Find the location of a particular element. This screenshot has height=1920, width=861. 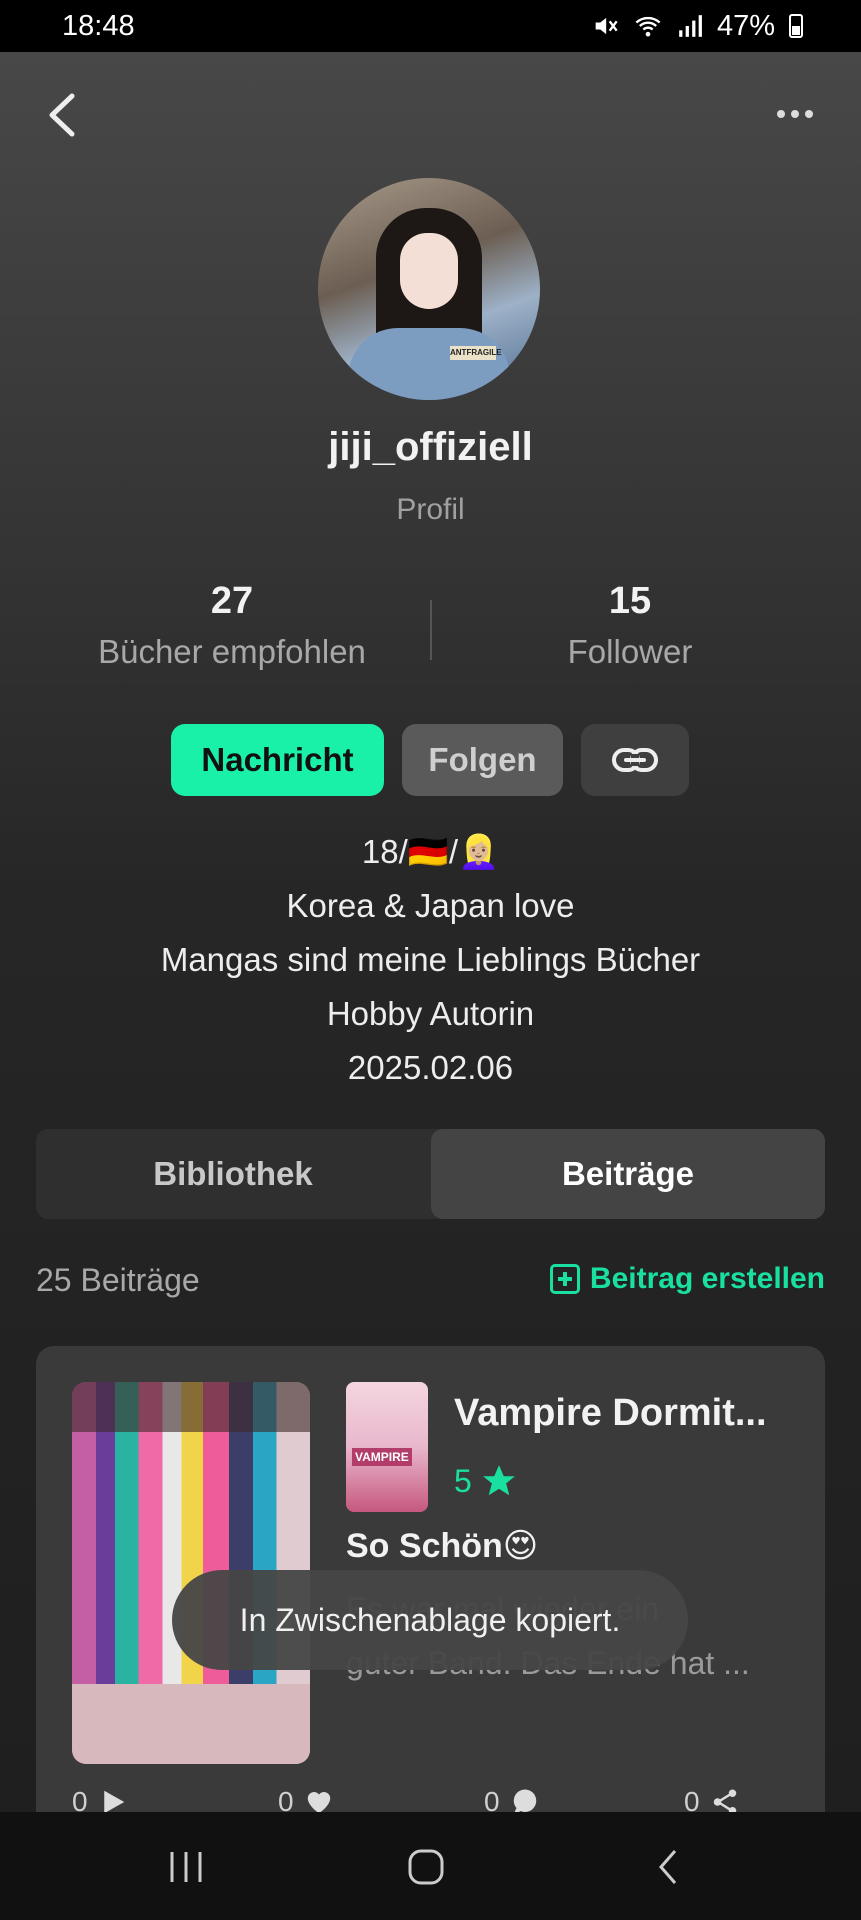

tab-library: Bibliothek is located at coordinates (233, 1174).